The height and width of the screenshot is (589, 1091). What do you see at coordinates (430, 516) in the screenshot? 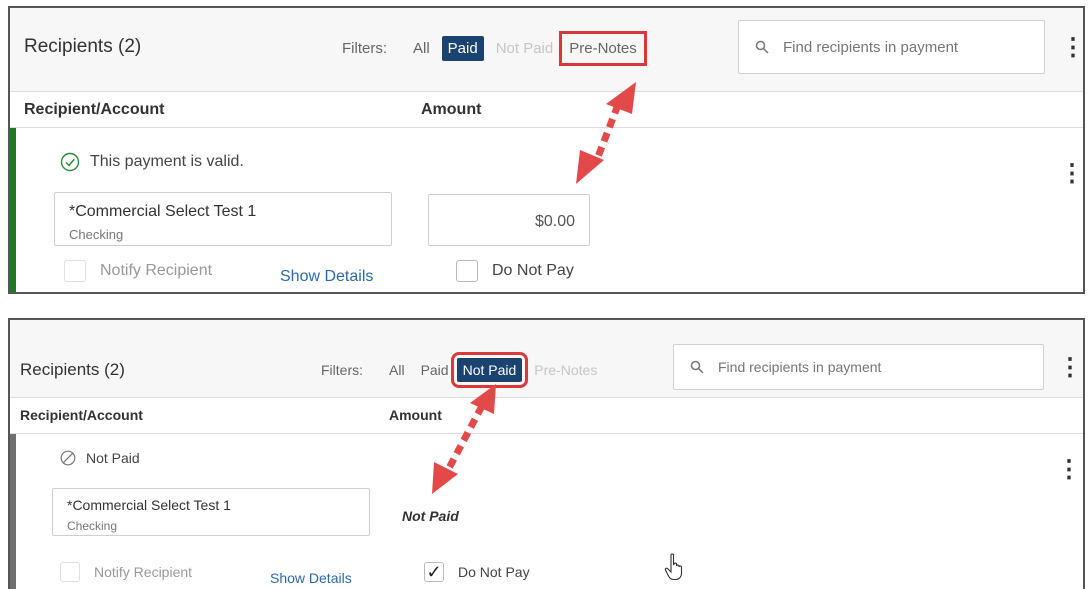
I see `amount-not-paid: Not Paid` at bounding box center [430, 516].